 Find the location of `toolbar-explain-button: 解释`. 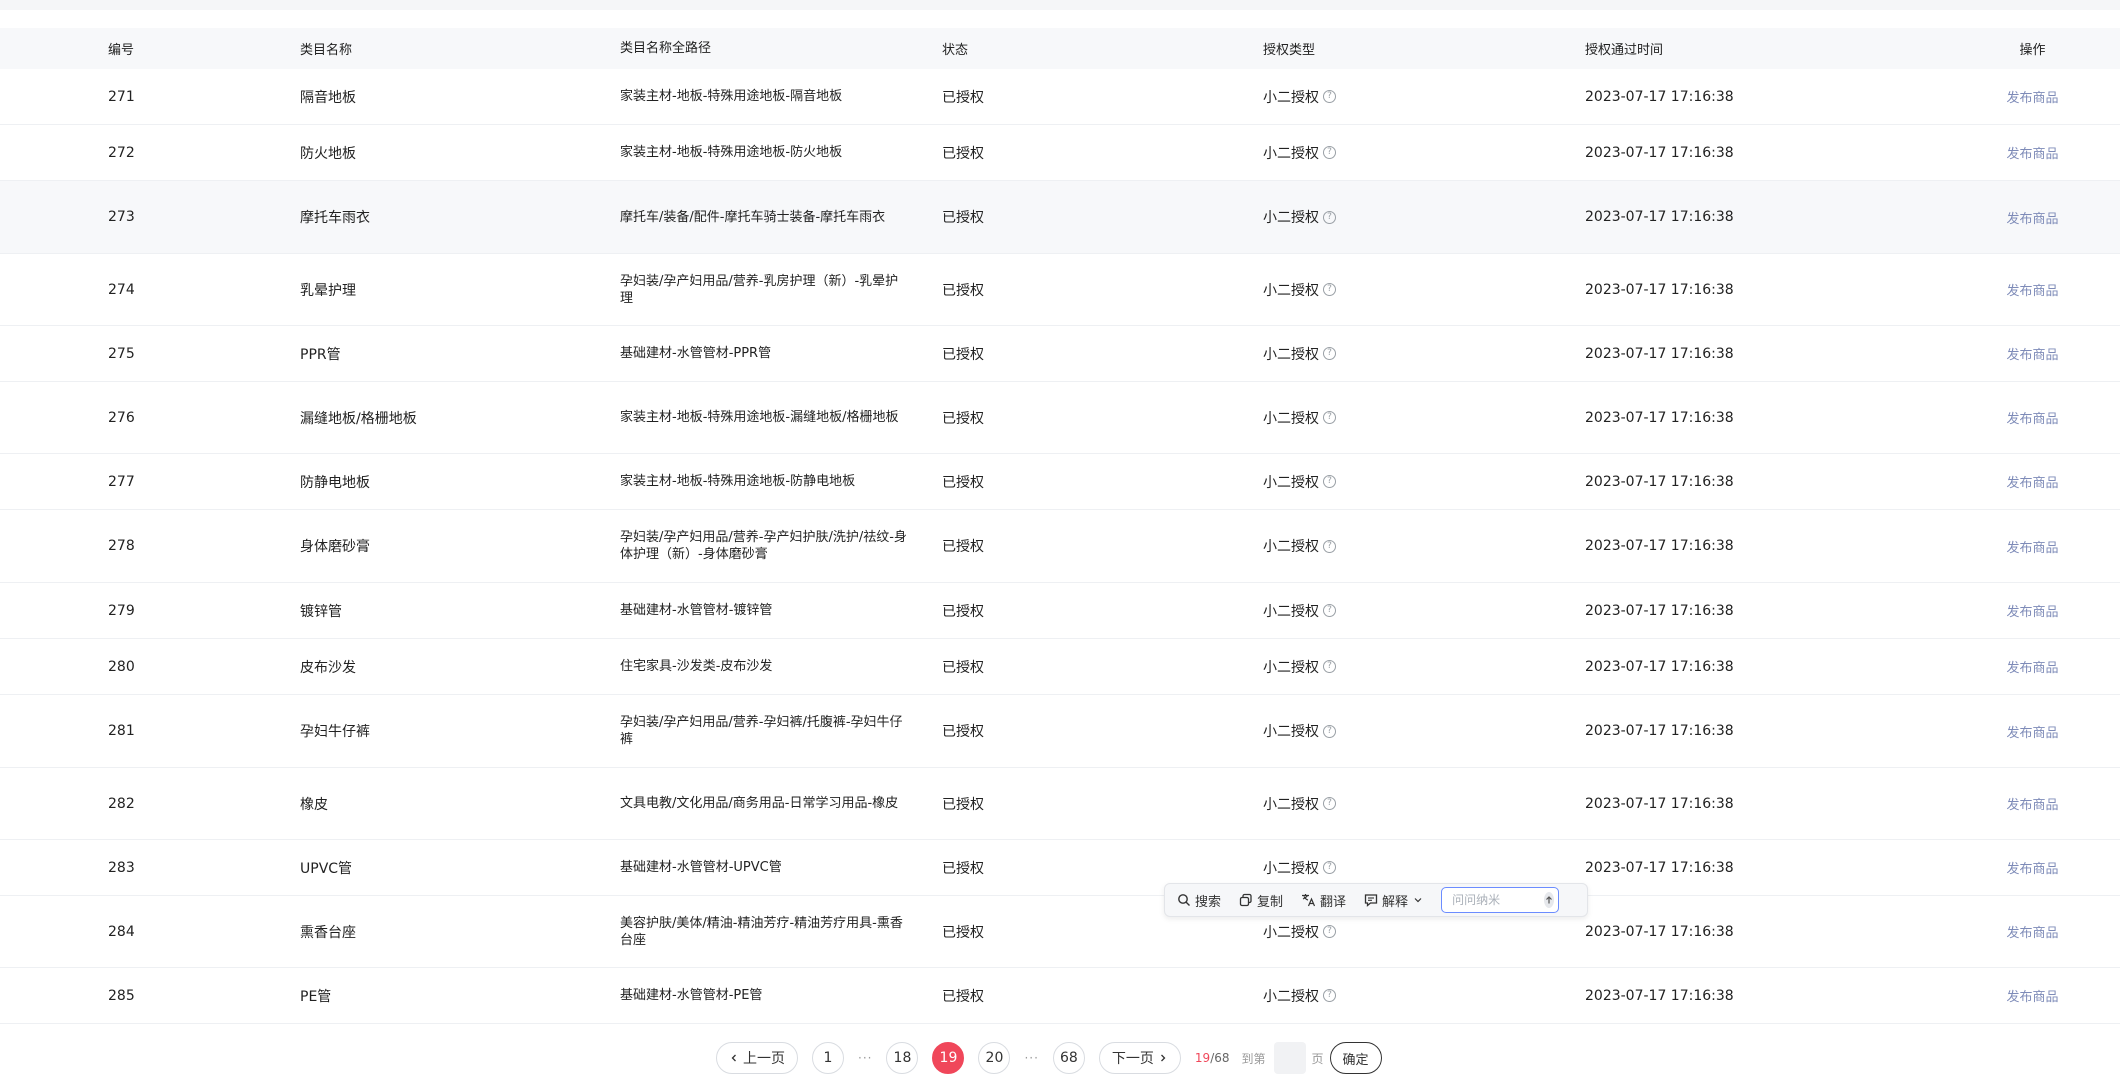

toolbar-explain-button: 解释 is located at coordinates (1395, 900).